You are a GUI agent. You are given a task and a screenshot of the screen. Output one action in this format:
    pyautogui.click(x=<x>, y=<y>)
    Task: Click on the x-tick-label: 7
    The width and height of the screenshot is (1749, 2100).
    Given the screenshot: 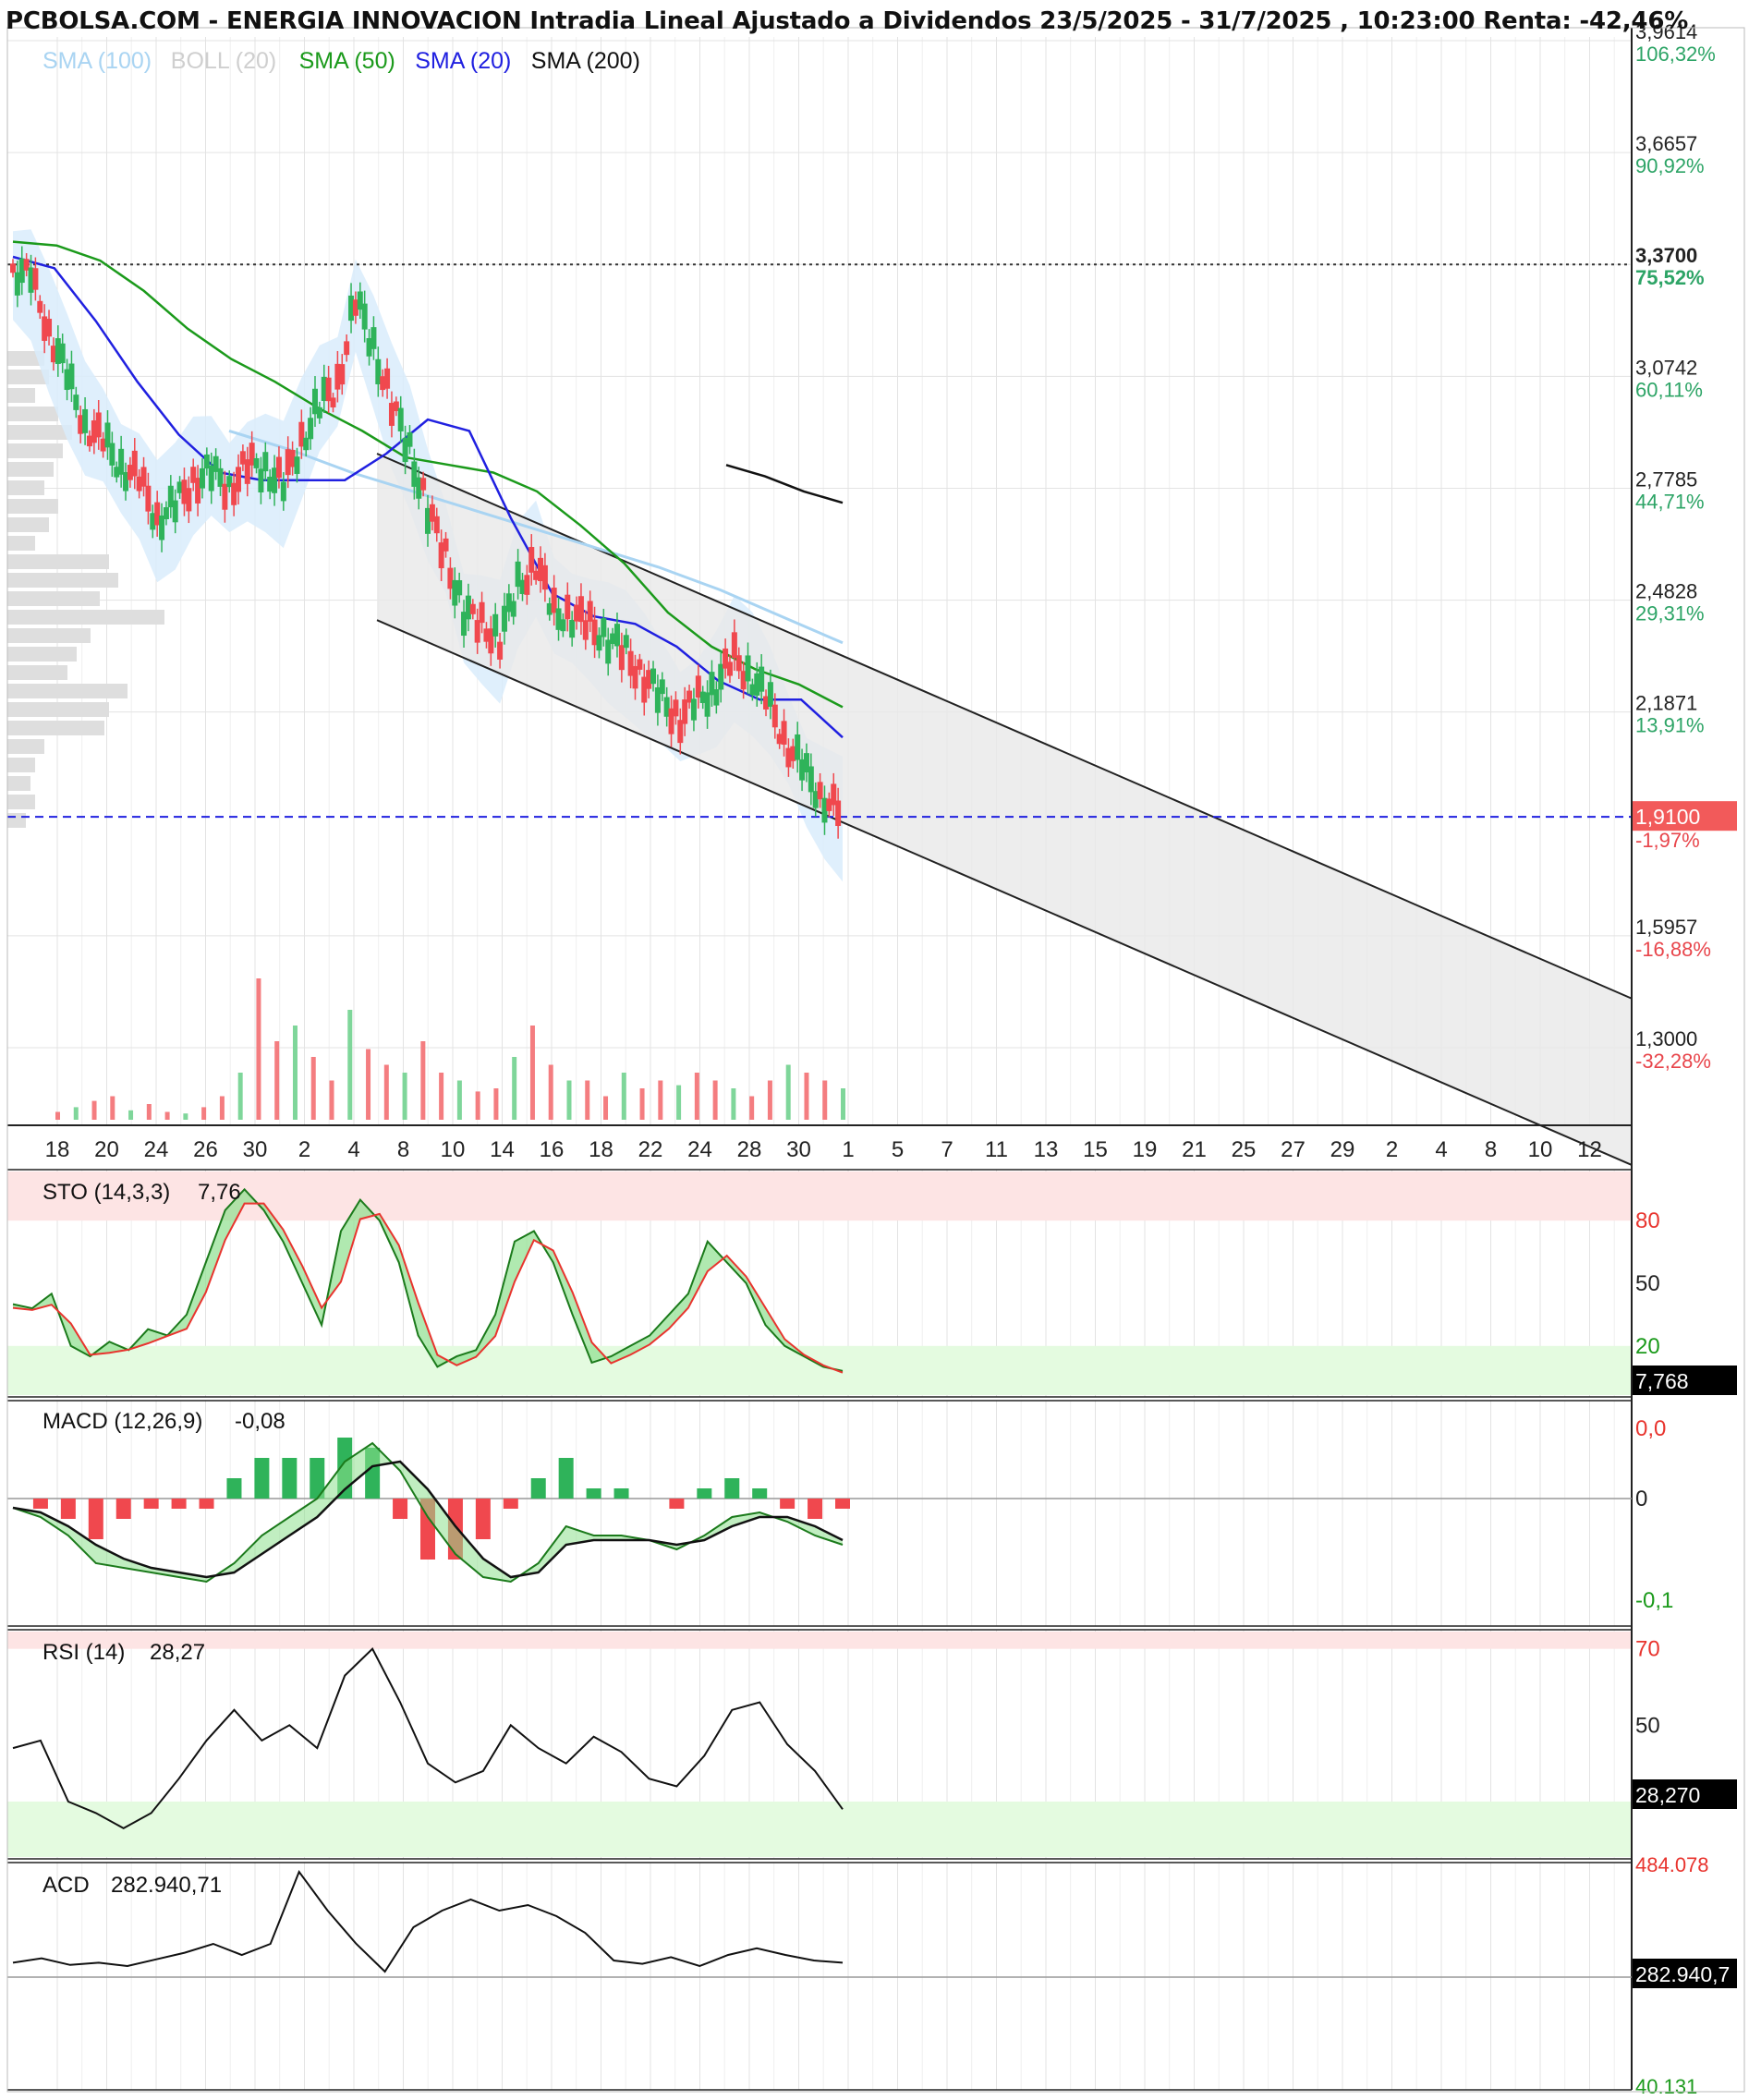 What is the action you would take?
    pyautogui.click(x=947, y=1149)
    